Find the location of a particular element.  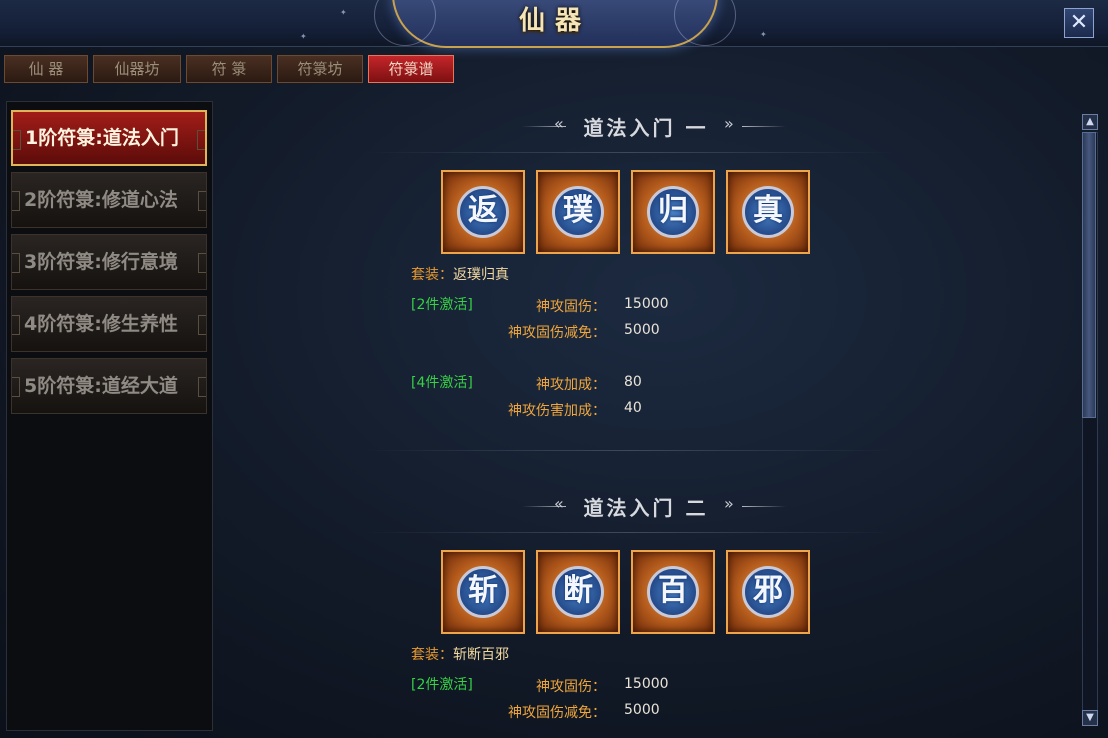

scroll-down-button: ▼ is located at coordinates (1090, 718).